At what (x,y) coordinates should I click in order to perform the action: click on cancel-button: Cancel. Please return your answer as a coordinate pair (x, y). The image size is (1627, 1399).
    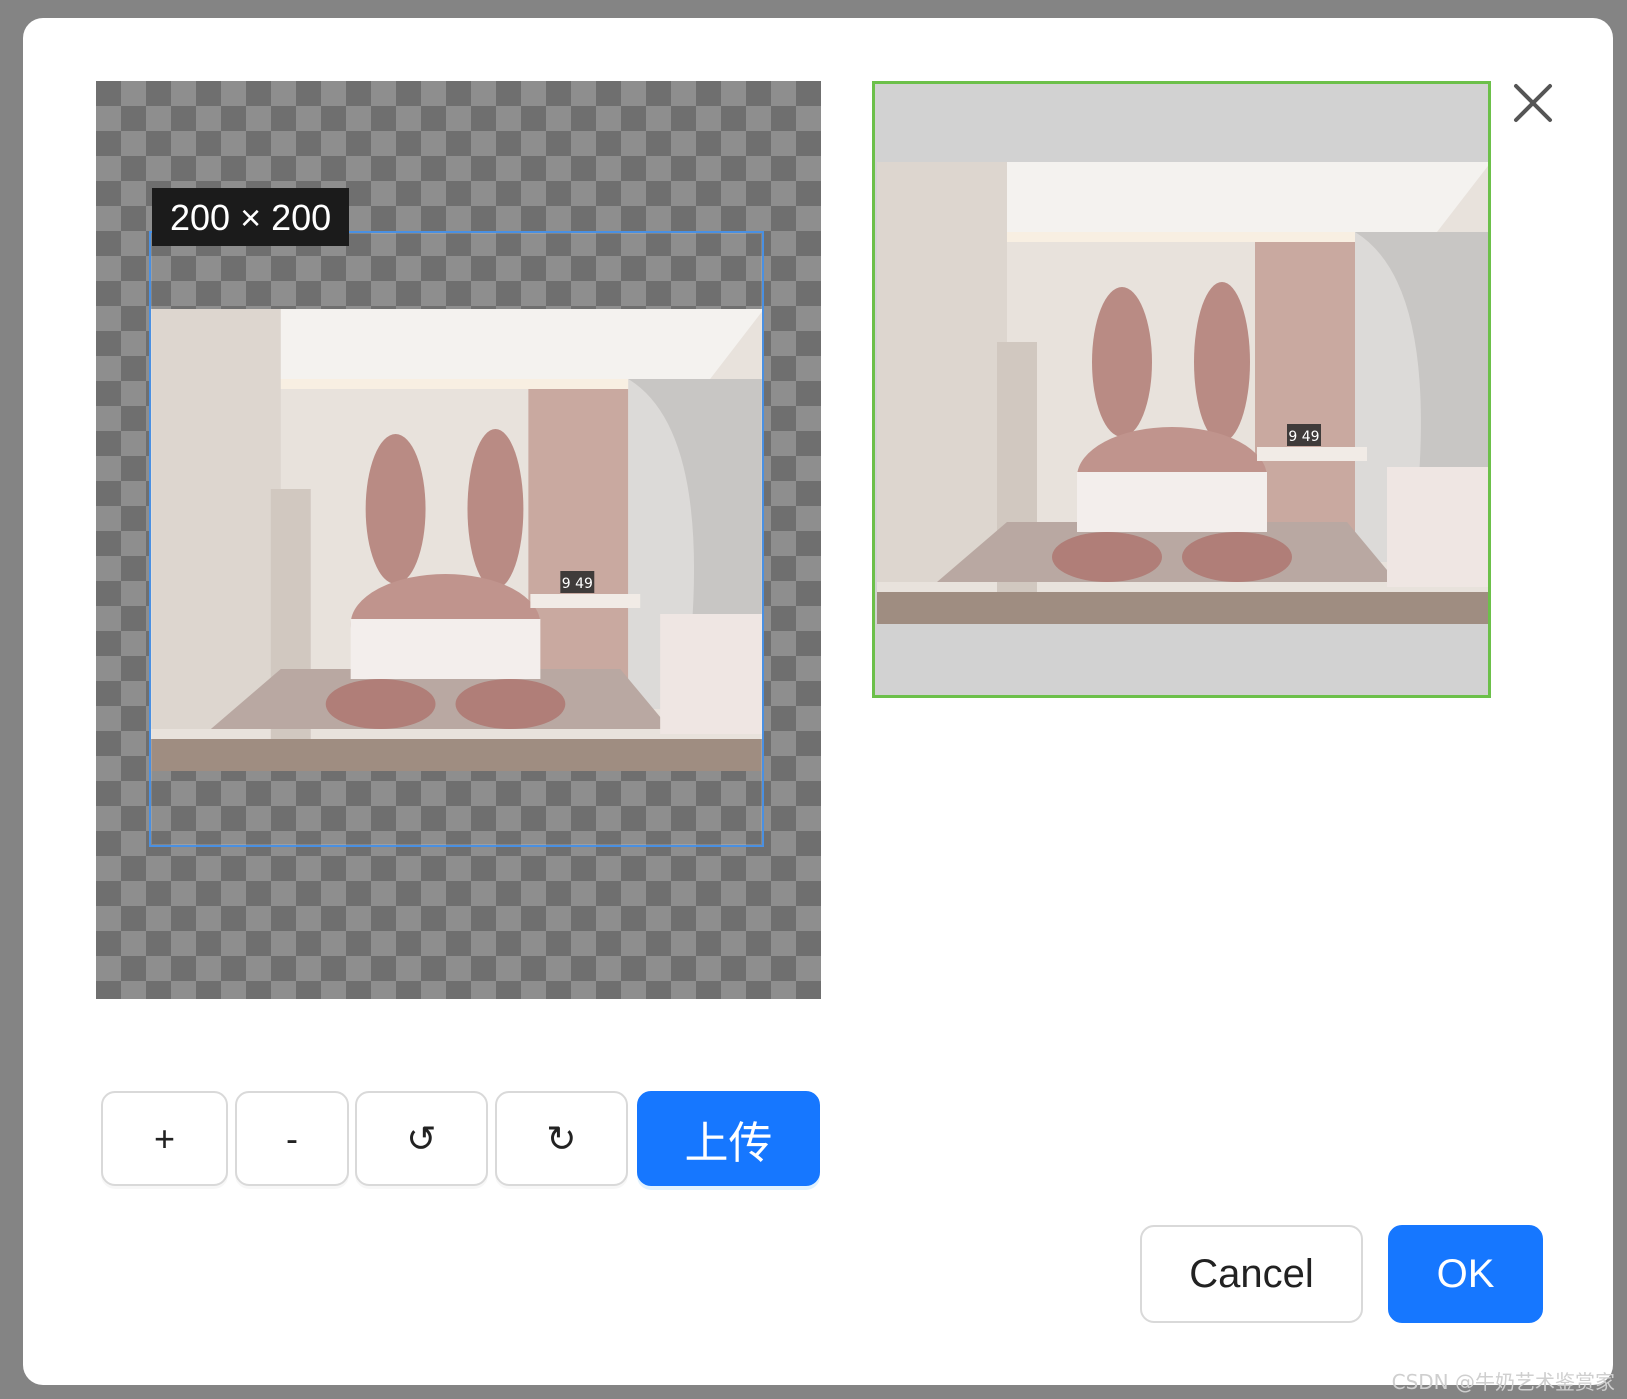
    Looking at the image, I should click on (1251, 1274).